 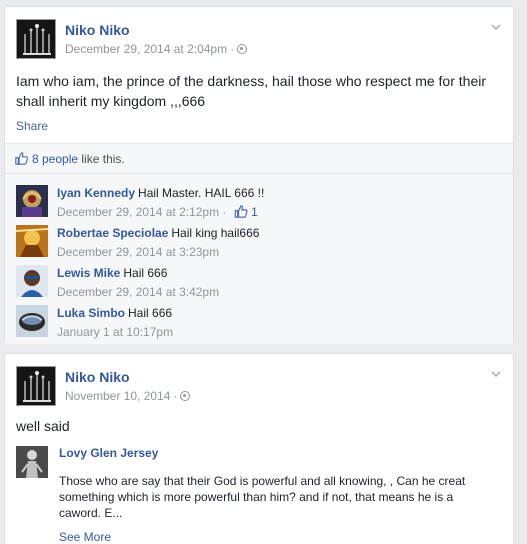 What do you see at coordinates (146, 49) in the screenshot?
I see `post-time-text: December 29, 2014 at 2:04pm` at bounding box center [146, 49].